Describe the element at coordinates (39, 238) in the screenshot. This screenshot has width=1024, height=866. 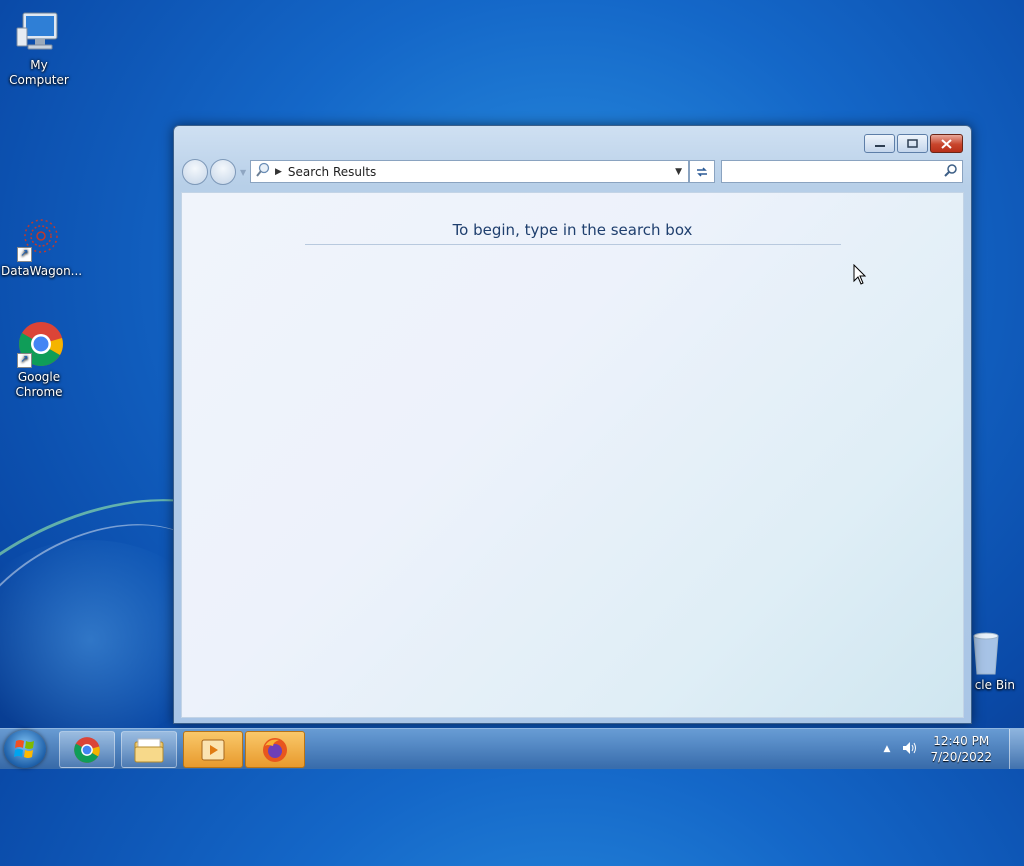
I see `datawagon-icon: ↗` at that location.